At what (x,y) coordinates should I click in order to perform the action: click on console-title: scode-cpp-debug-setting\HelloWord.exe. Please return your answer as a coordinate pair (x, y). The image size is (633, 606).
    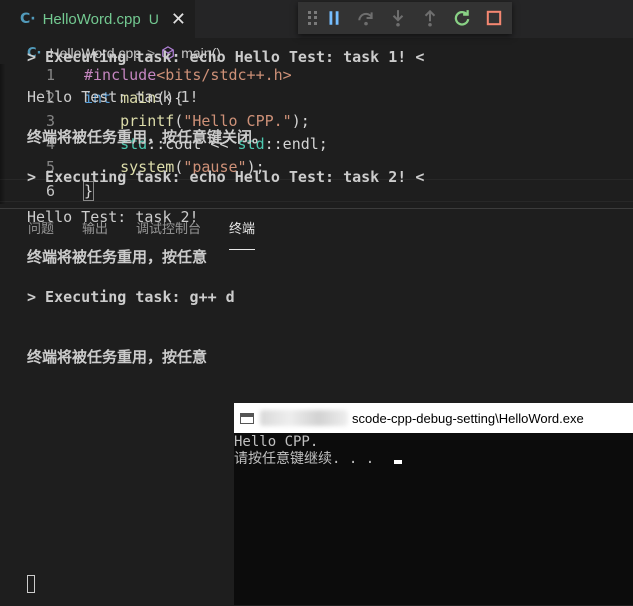
    Looking at the image, I should click on (468, 418).